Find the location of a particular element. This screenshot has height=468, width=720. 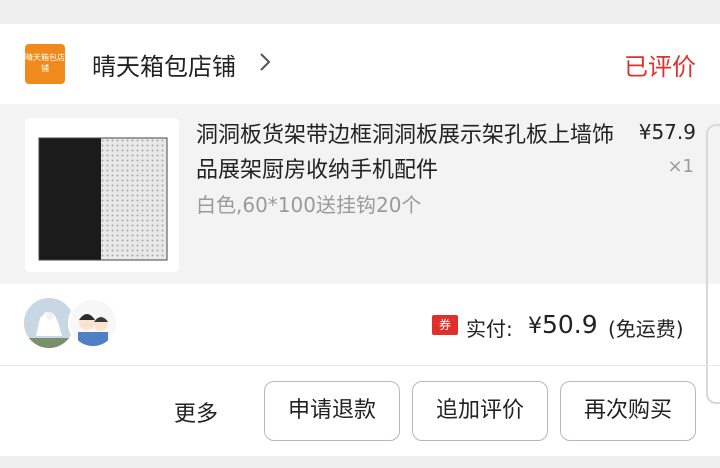

shop-logo: 晴天箱包店铺 is located at coordinates (45, 64).